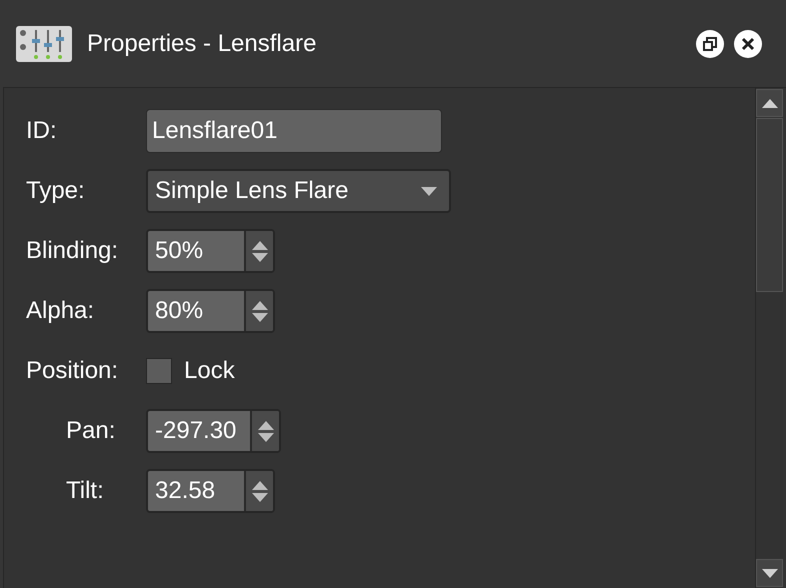 The width and height of the screenshot is (786, 588). What do you see at coordinates (210, 491) in the screenshot?
I see `spinner-field: 32.58` at bounding box center [210, 491].